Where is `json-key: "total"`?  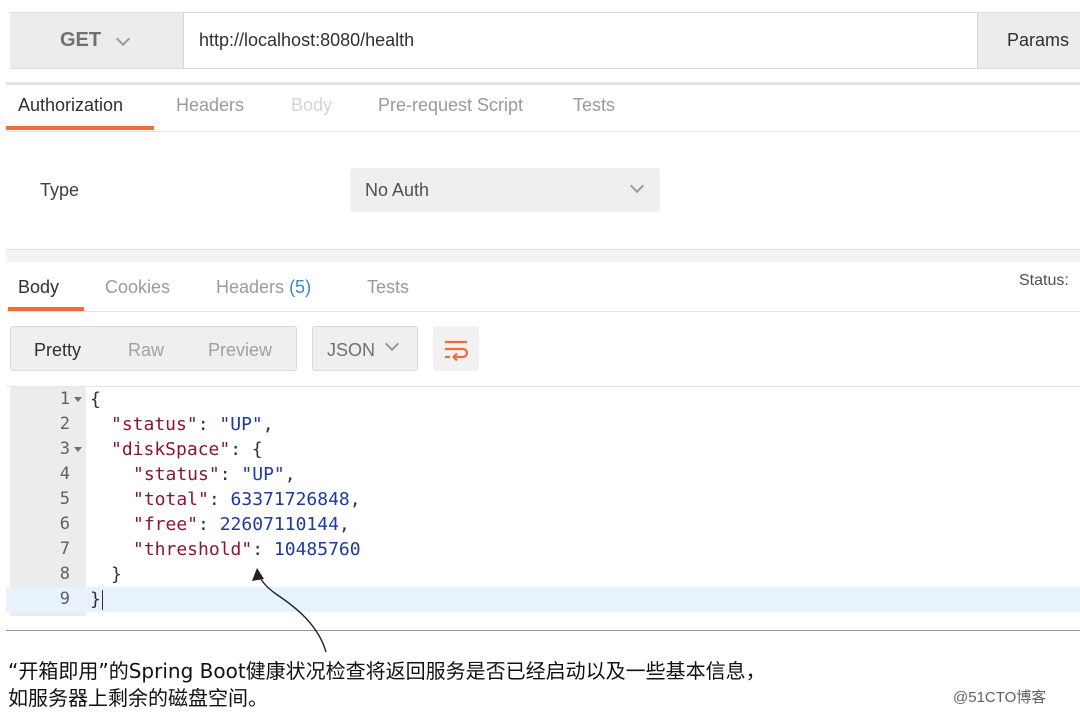
json-key: "total" is located at coordinates (171, 499).